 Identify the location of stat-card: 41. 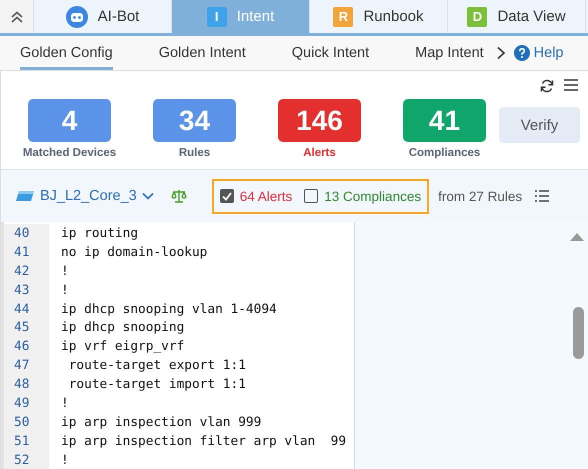
(444, 120).